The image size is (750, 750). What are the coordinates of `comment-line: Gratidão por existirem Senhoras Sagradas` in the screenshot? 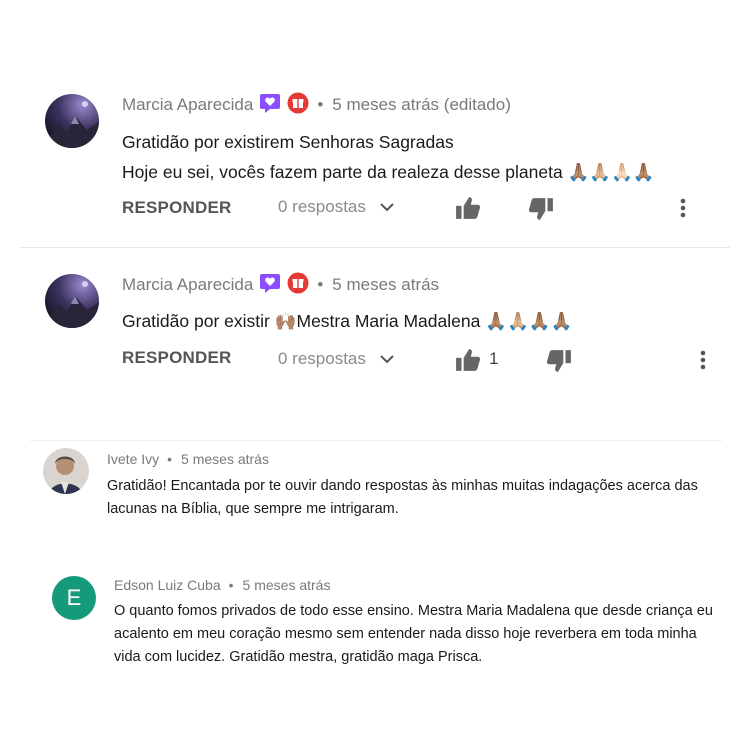 It's located at (288, 142).